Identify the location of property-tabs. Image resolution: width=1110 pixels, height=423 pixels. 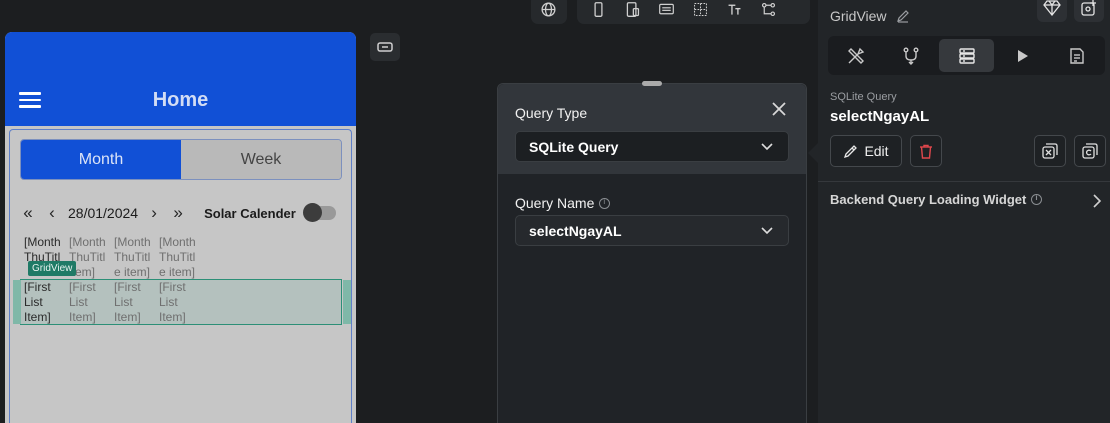
(966, 55).